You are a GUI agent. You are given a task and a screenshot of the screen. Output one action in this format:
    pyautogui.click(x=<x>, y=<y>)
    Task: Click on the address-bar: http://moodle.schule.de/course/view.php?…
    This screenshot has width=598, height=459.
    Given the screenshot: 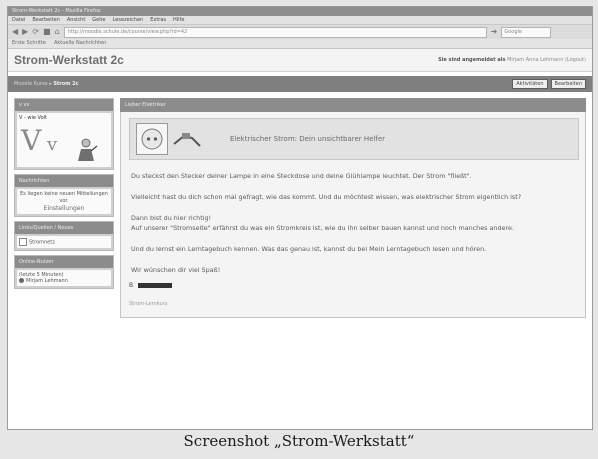 What is the action you would take?
    pyautogui.click(x=275, y=32)
    